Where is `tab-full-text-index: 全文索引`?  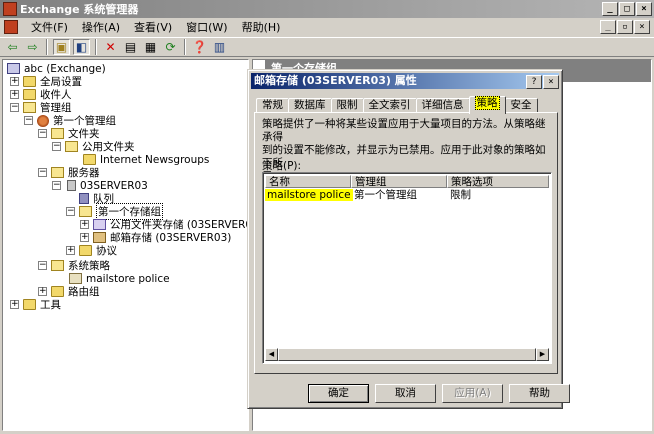
tab-full-text-index: 全文索引 is located at coordinates (389, 105).